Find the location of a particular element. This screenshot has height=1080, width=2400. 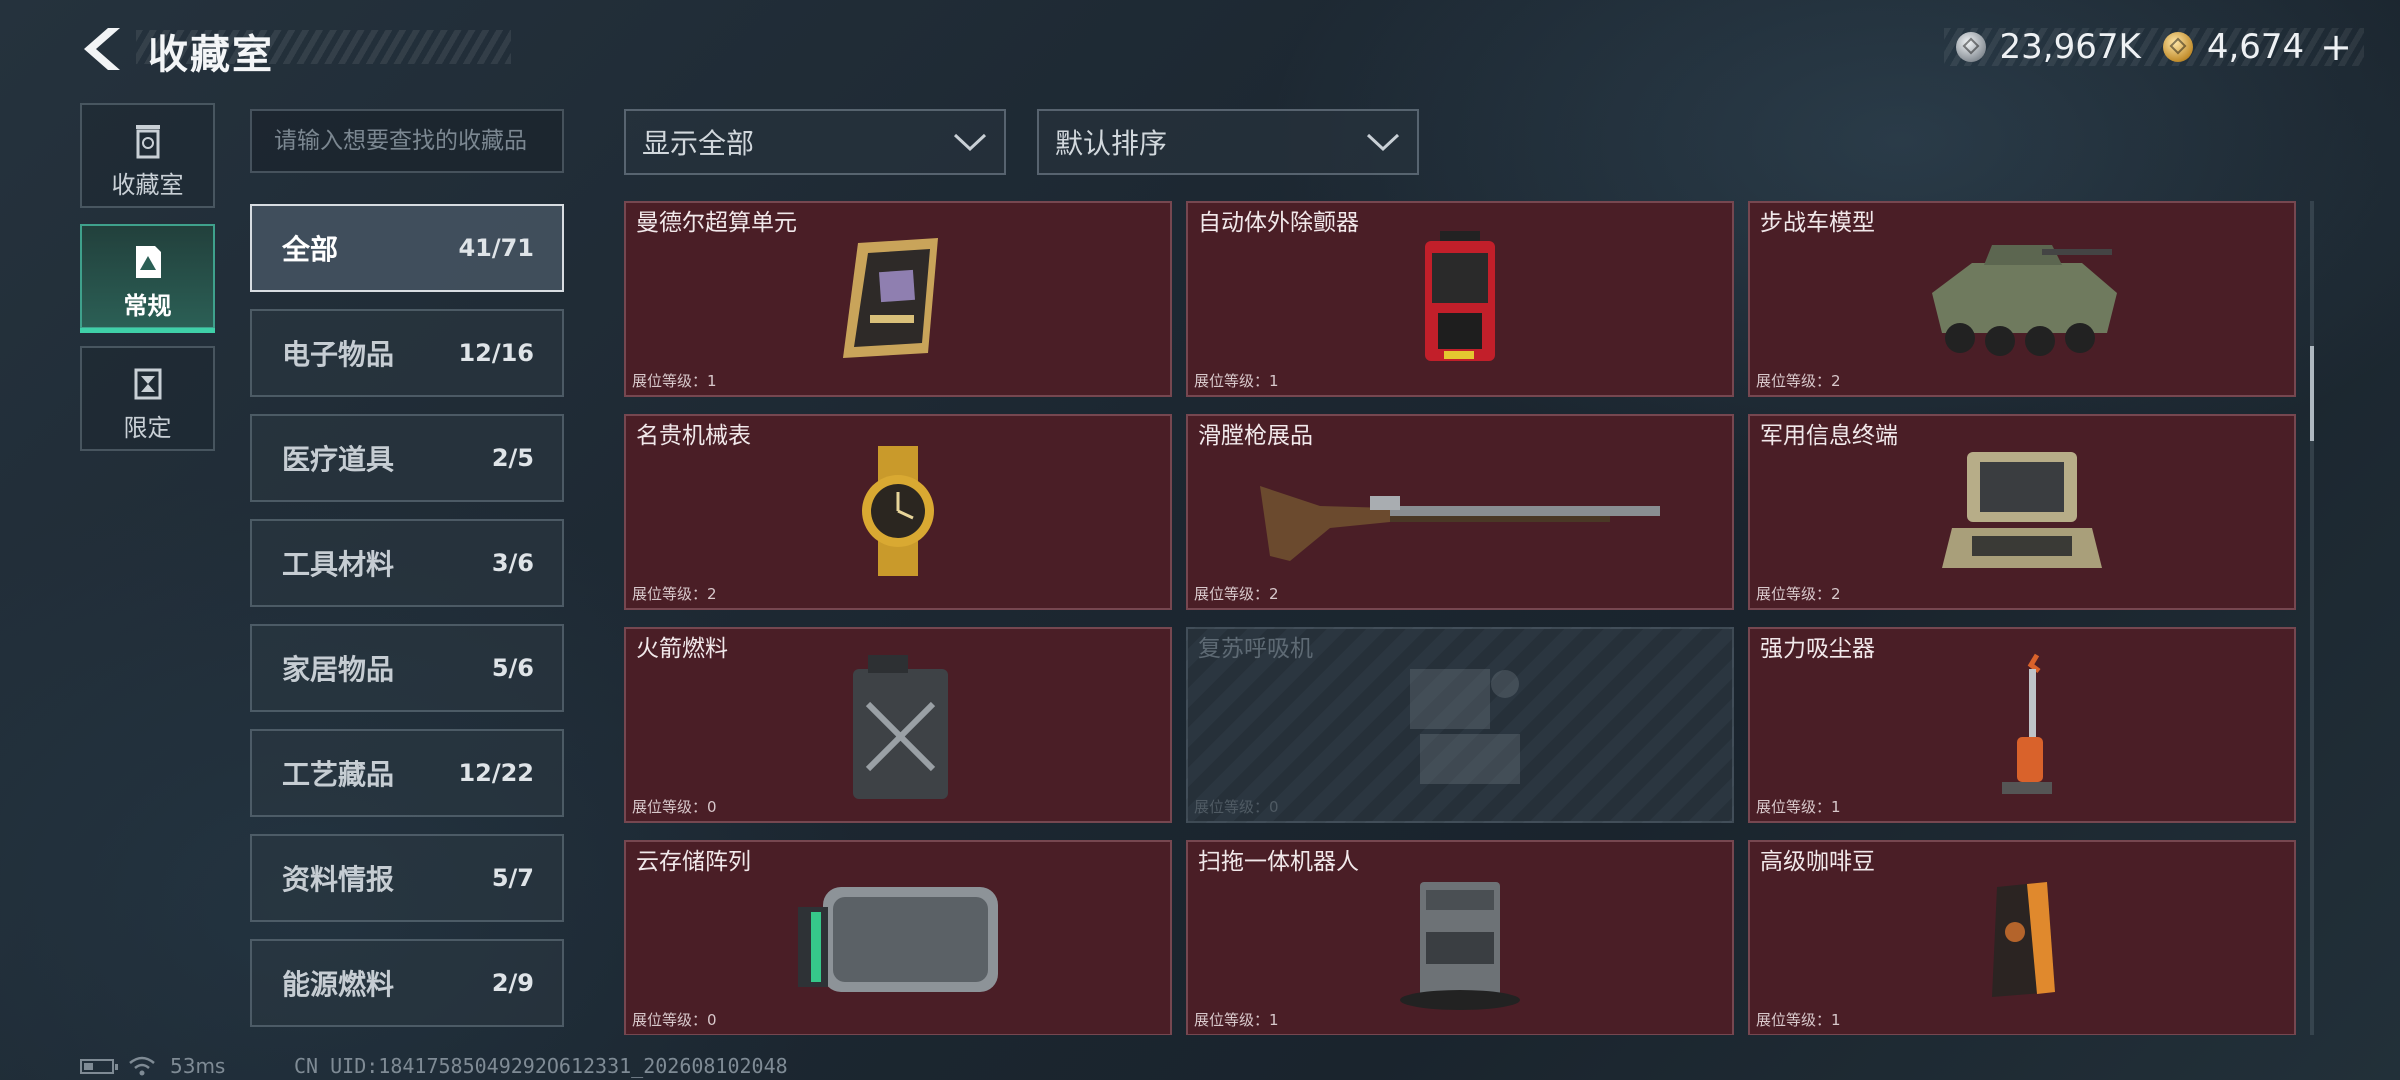

mop-robot-icon is located at coordinates (1460, 946).